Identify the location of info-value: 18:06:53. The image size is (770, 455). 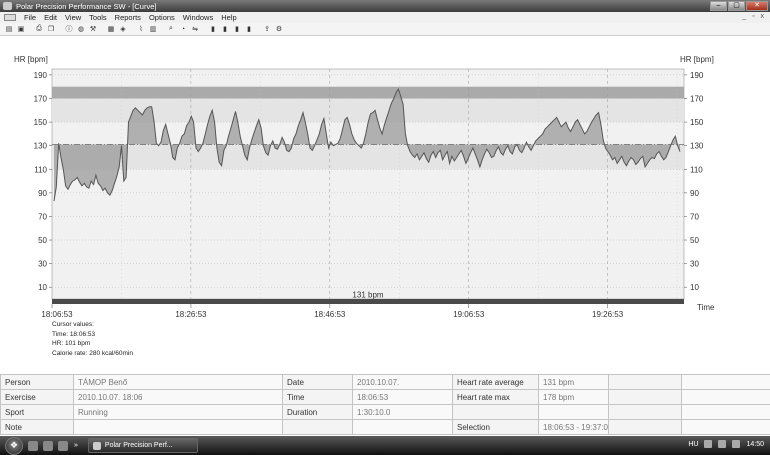
(402, 397).